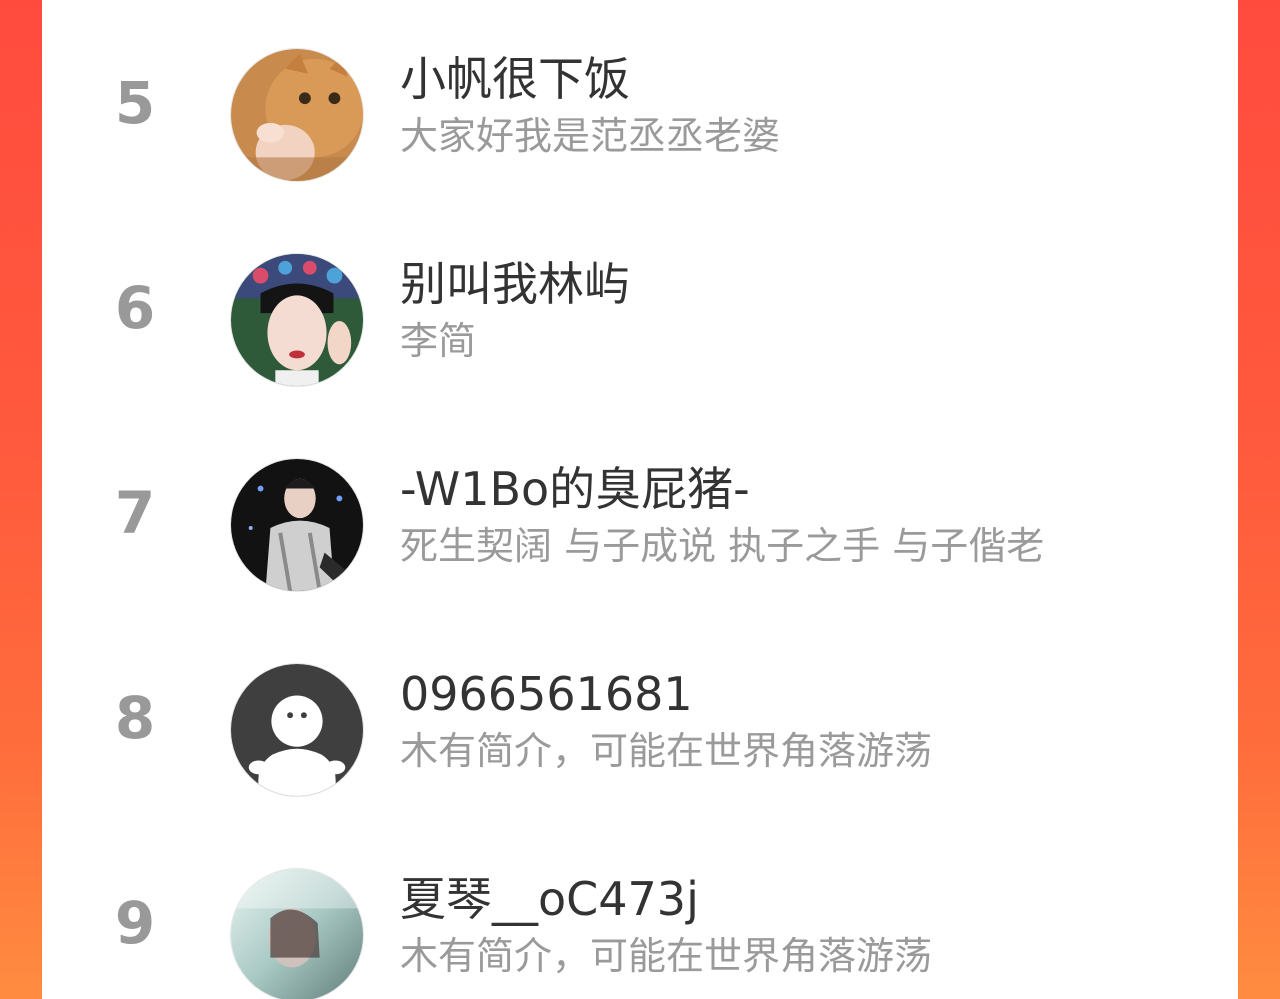 This screenshot has height=999, width=1280. I want to click on rank-number: 7, so click(135, 512).